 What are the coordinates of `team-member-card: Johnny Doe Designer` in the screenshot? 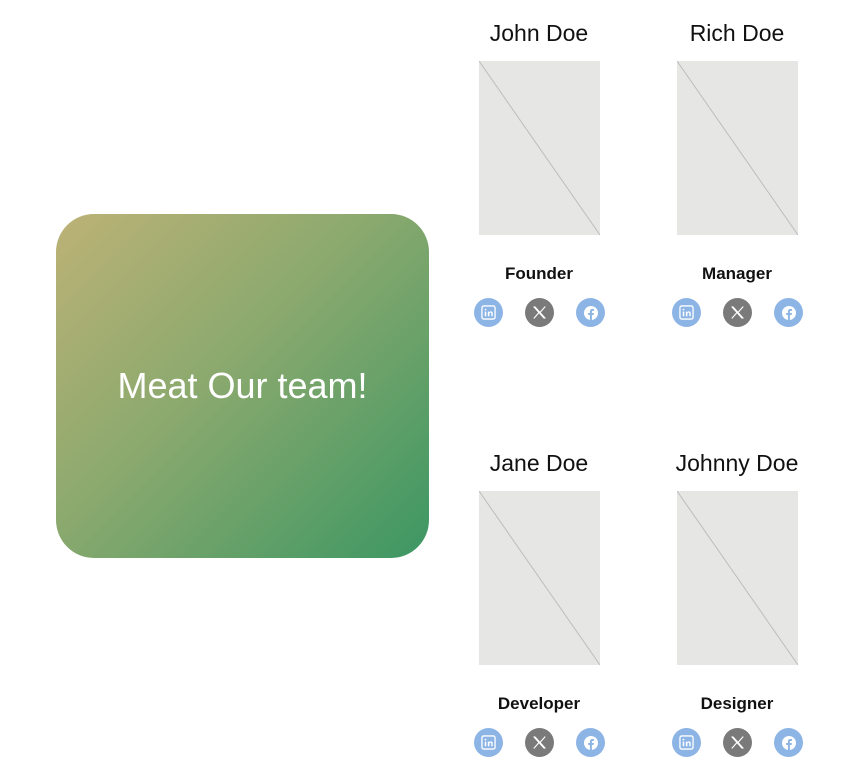 It's located at (737, 603).